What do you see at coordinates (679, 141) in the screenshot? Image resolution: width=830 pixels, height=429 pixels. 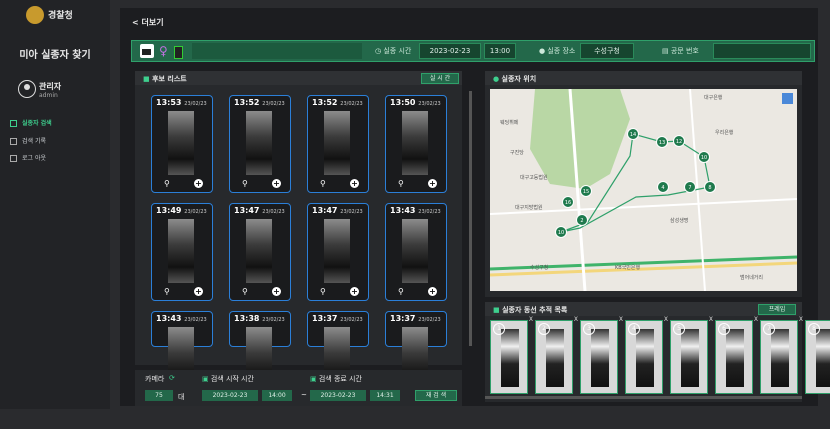 I see `route-marker: 12` at bounding box center [679, 141].